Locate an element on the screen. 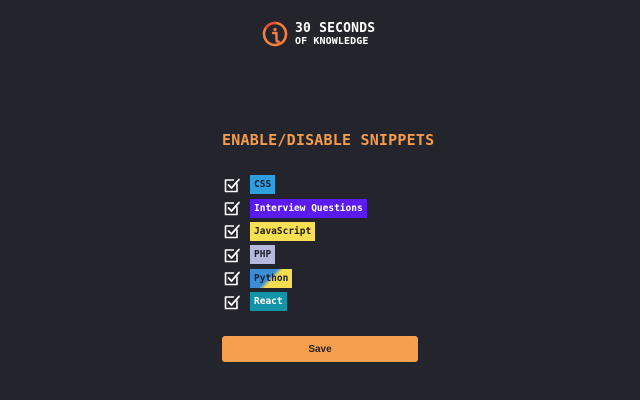 The height and width of the screenshot is (400, 640). snippet-row-css: CSS is located at coordinates (294, 184).